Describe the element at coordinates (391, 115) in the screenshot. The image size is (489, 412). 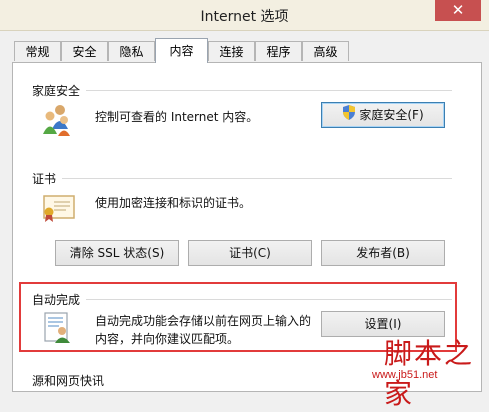
I see `family-safety-button-label: 家庭安全(F)` at that location.